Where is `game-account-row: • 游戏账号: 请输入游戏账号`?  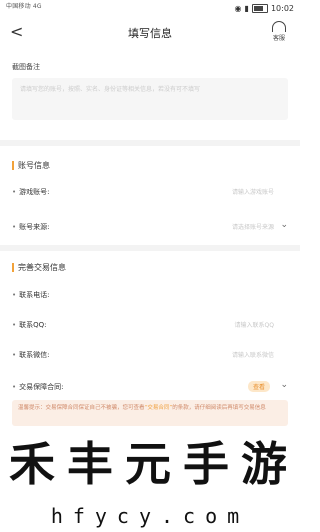
game-account-row: • 游戏账号: 请输入游戏账号 is located at coordinates (150, 194).